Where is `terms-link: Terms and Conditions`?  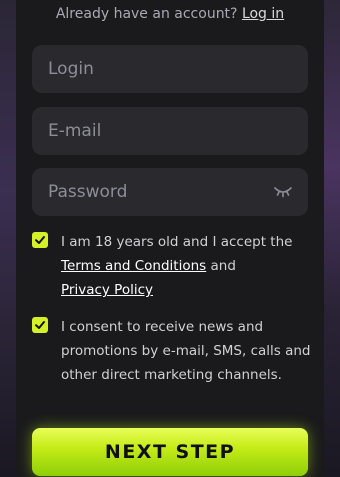
terms-link: Terms and Conditions is located at coordinates (133, 266).